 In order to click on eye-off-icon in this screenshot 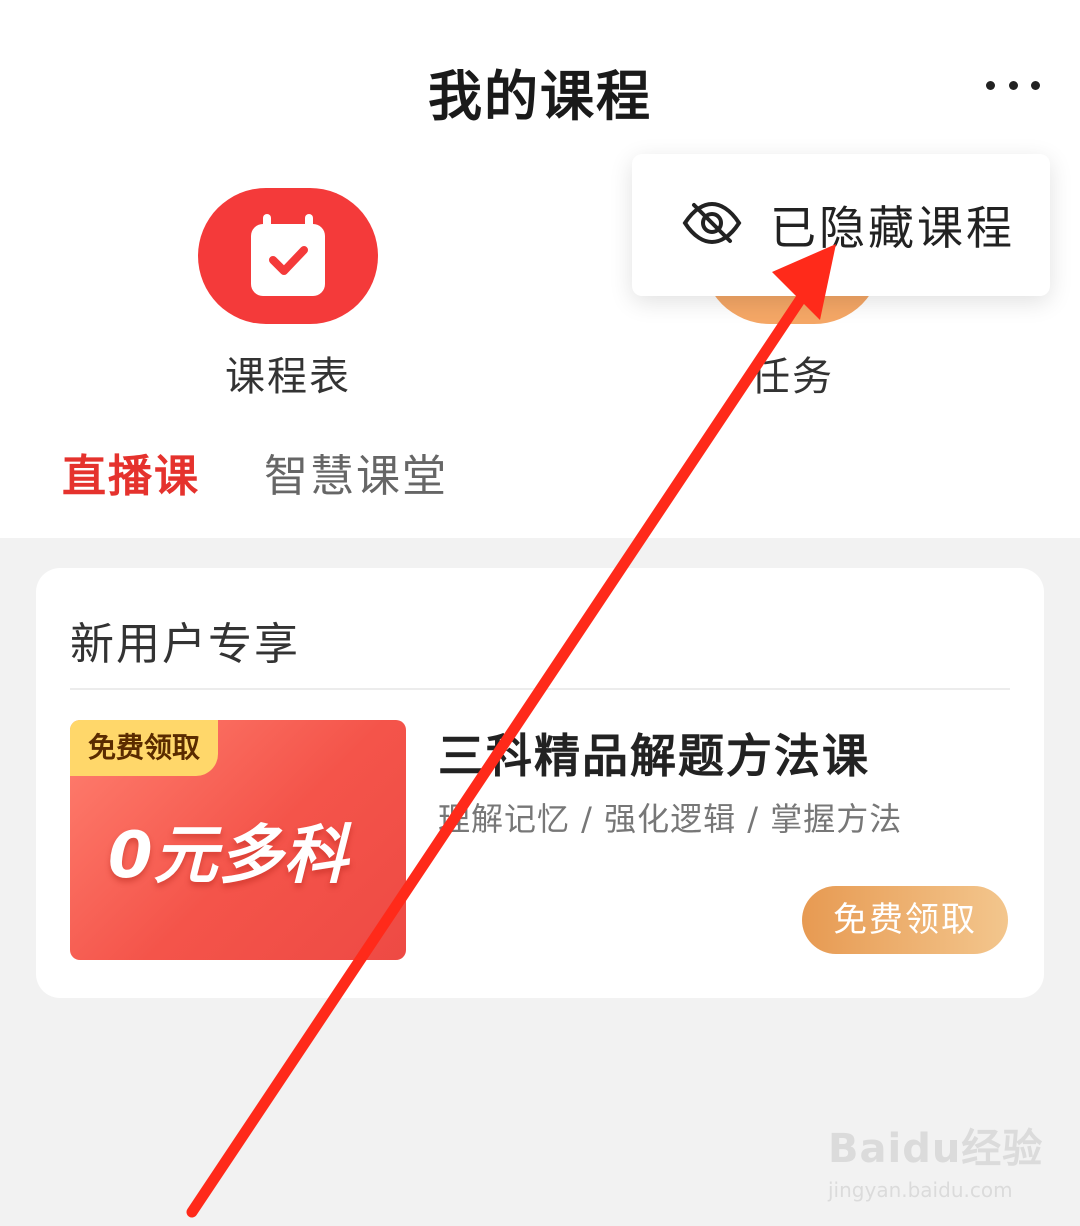, I will do `click(712, 225)`.